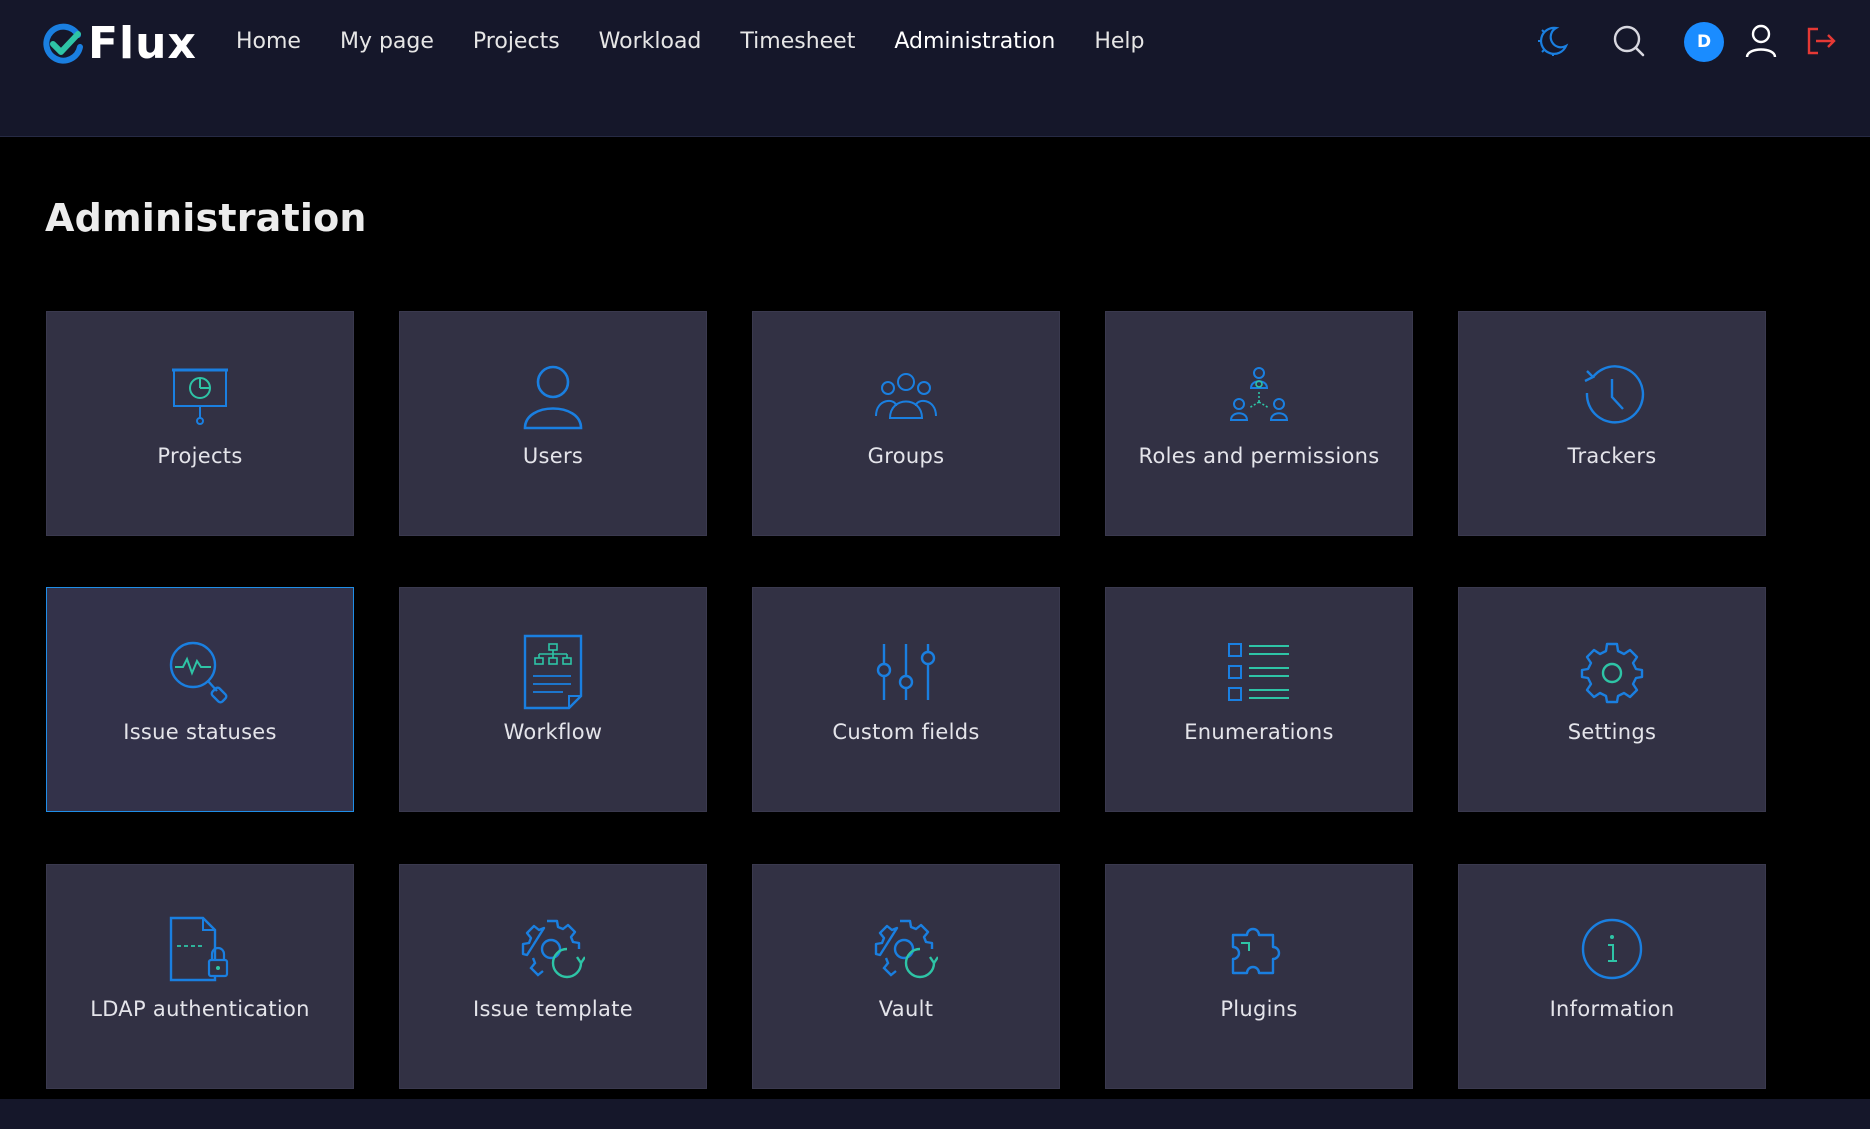 The width and height of the screenshot is (1870, 1129). Describe the element at coordinates (906, 672) in the screenshot. I see `sliders-icon` at that location.